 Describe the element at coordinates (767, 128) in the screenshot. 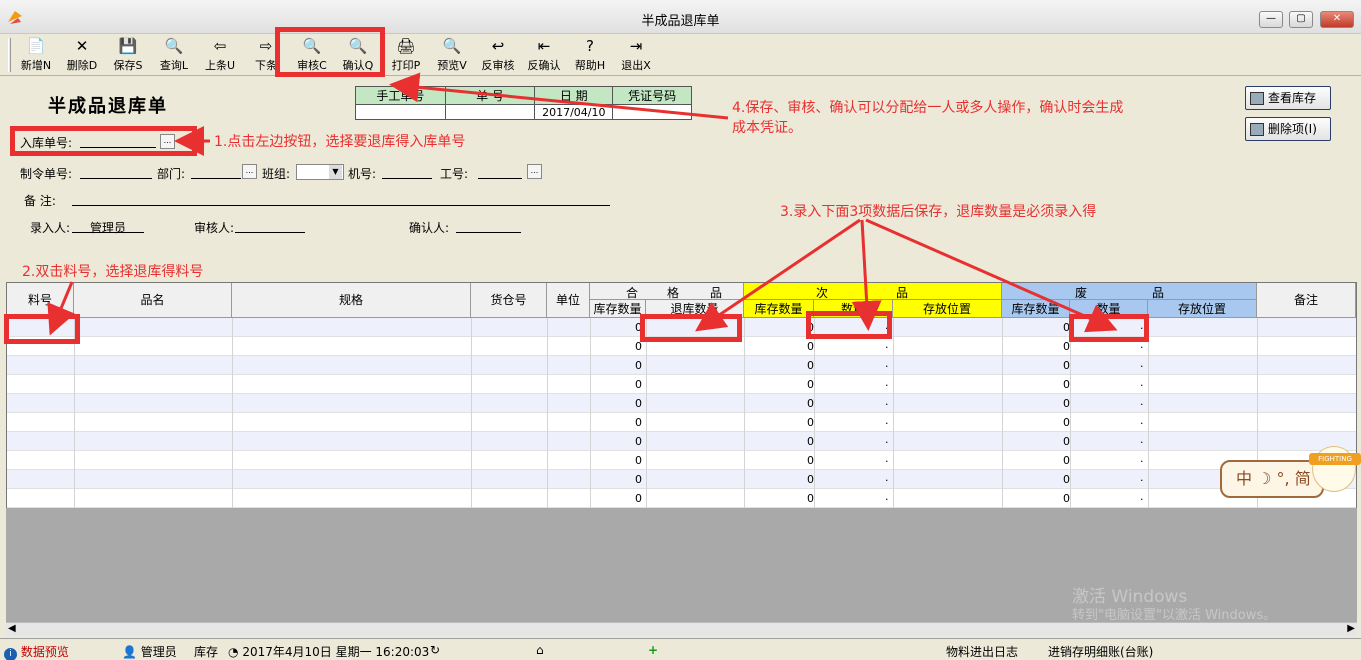

I see `annotation-step-4-line2: 成本凭证。` at that location.